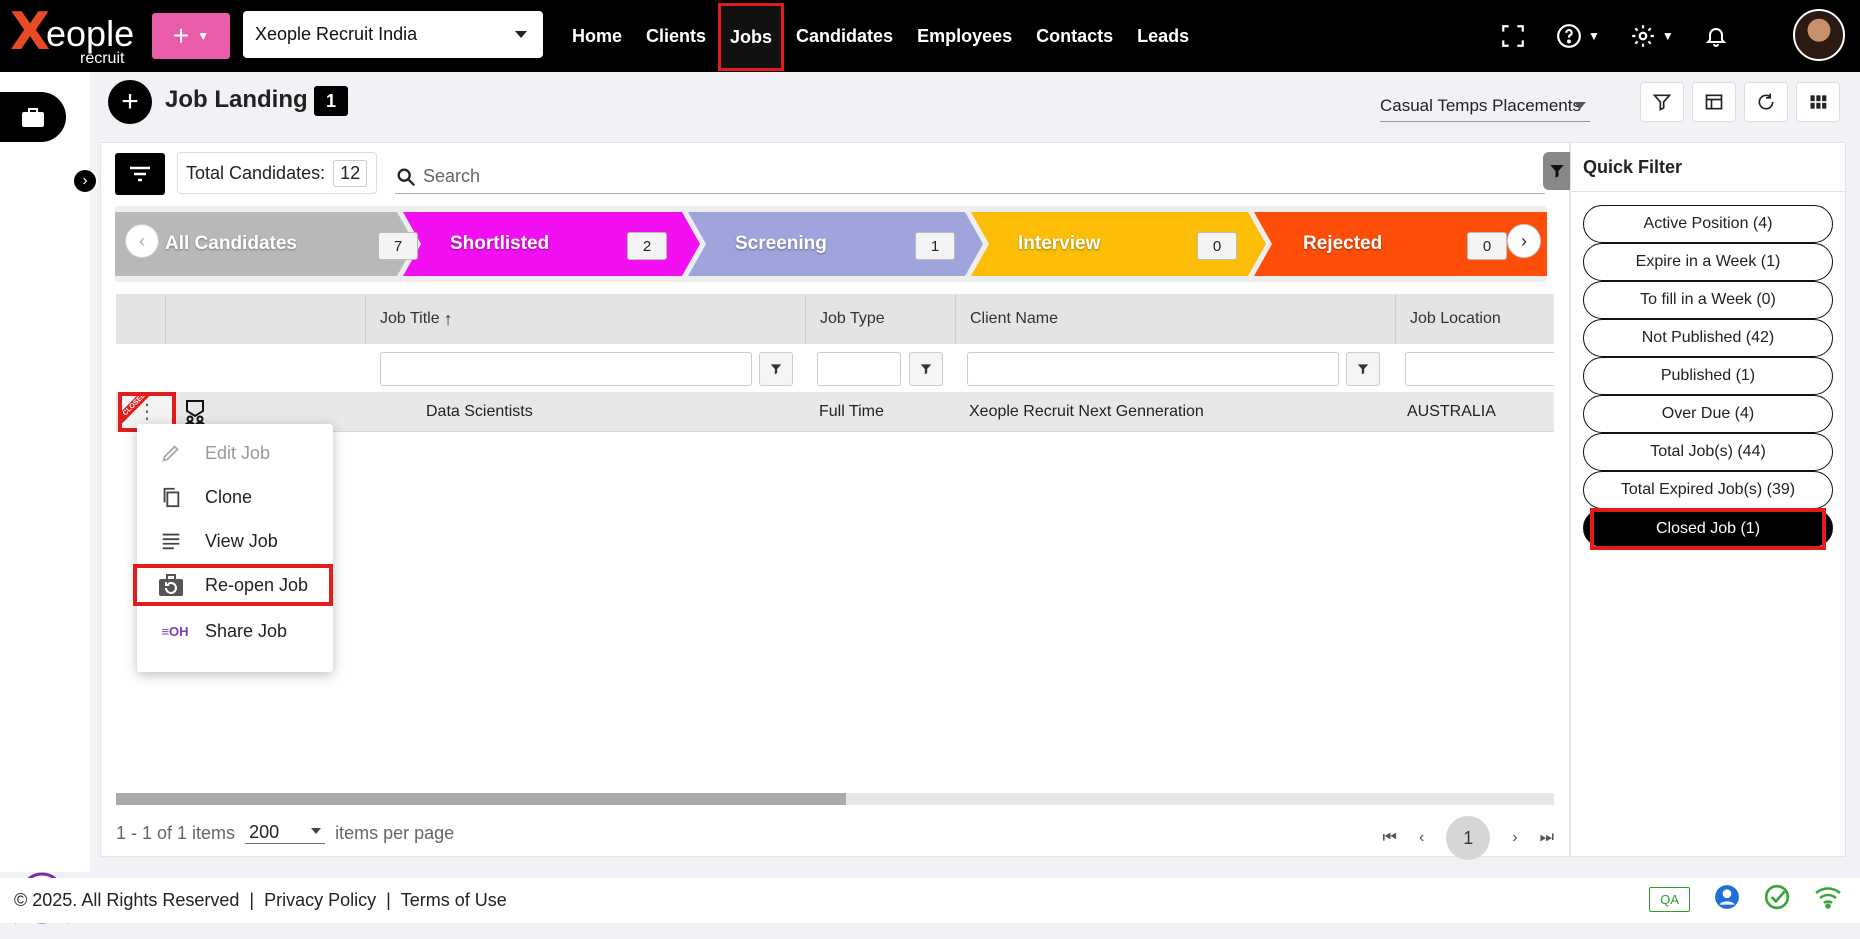 The height and width of the screenshot is (939, 1860). I want to click on help-menu: ▼, so click(1578, 36).